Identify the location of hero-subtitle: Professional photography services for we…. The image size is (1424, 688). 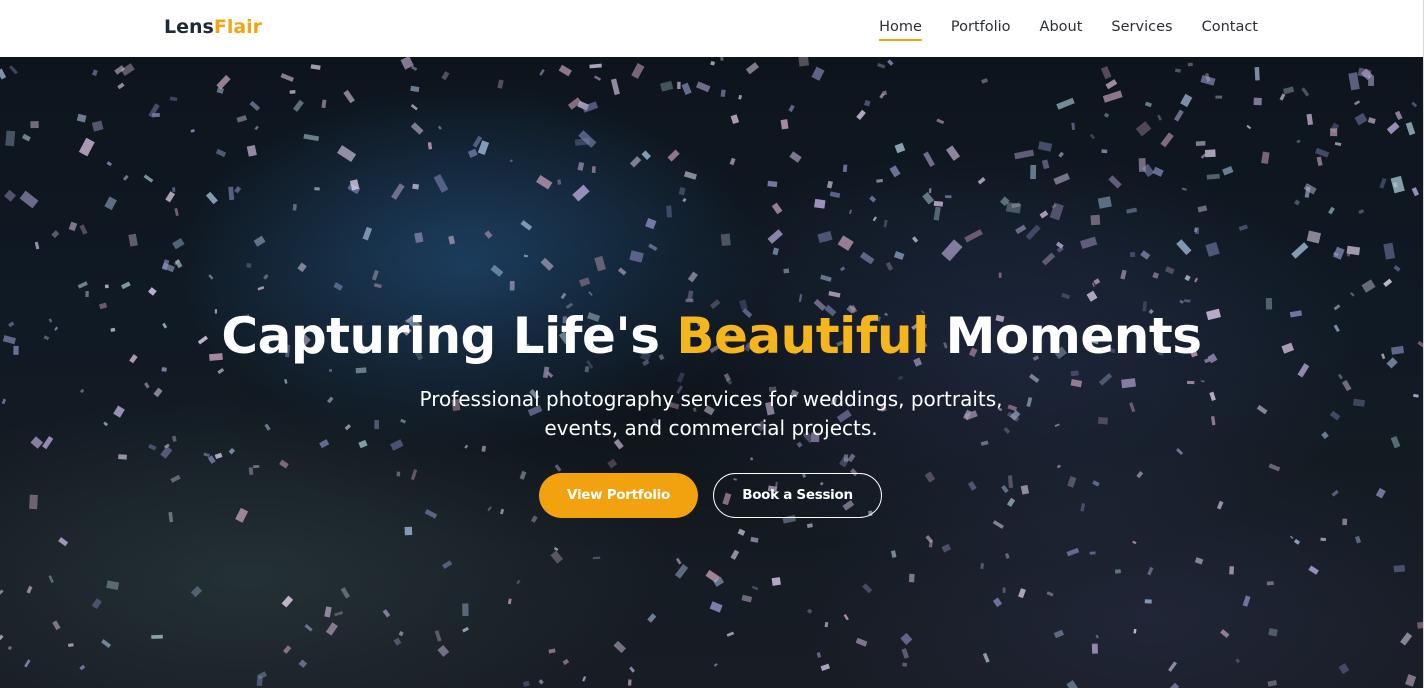
(711, 413).